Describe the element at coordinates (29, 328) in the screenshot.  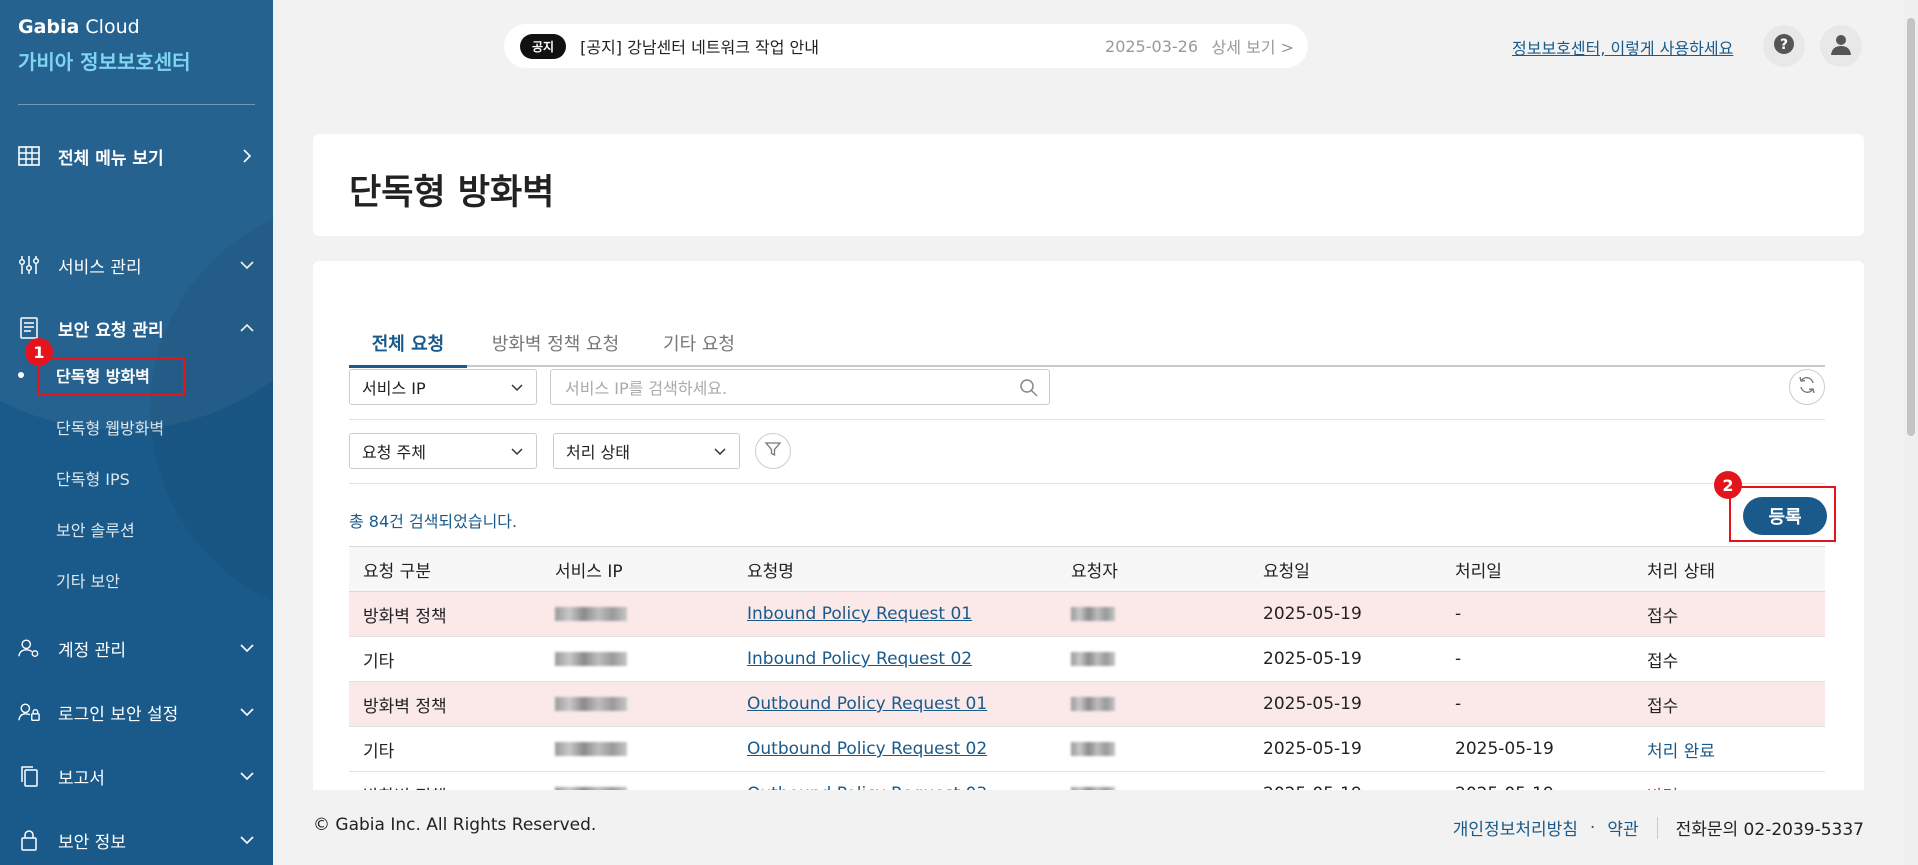
I see `document-list-icon` at that location.